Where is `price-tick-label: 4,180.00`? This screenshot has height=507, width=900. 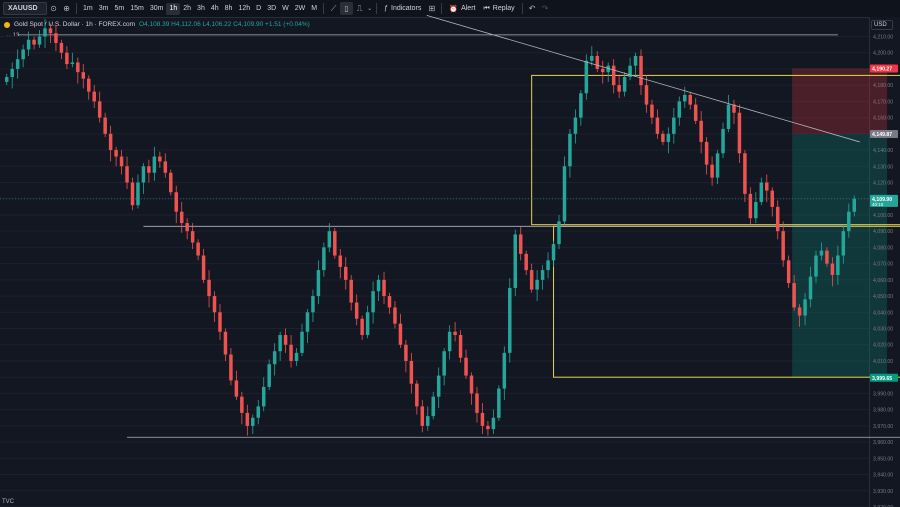
price-tick-label: 4,180.00 is located at coordinates (883, 86).